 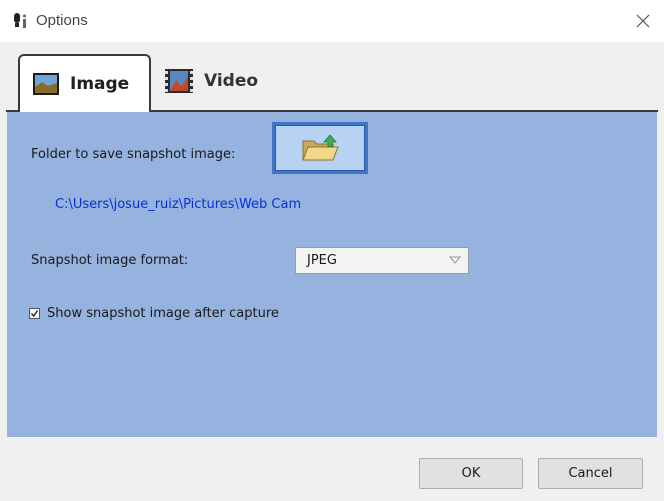 I want to click on show-after-capture-checkbox, so click(x=34, y=313).